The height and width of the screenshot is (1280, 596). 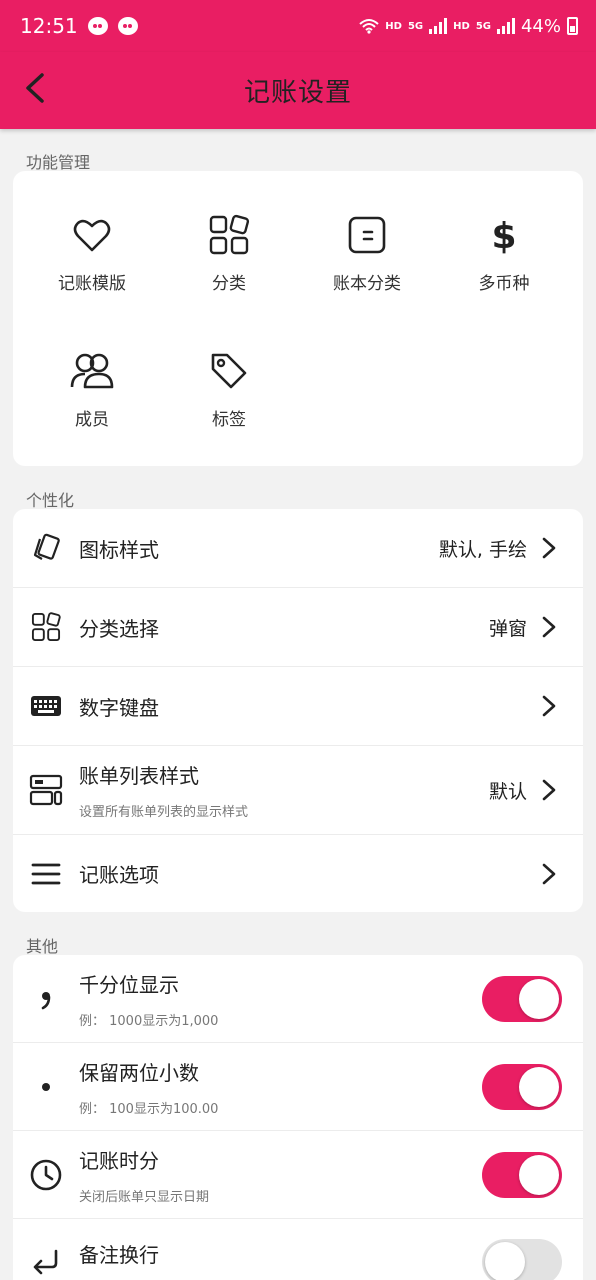 I want to click on network-badge-1: 5G, so click(x=415, y=26).